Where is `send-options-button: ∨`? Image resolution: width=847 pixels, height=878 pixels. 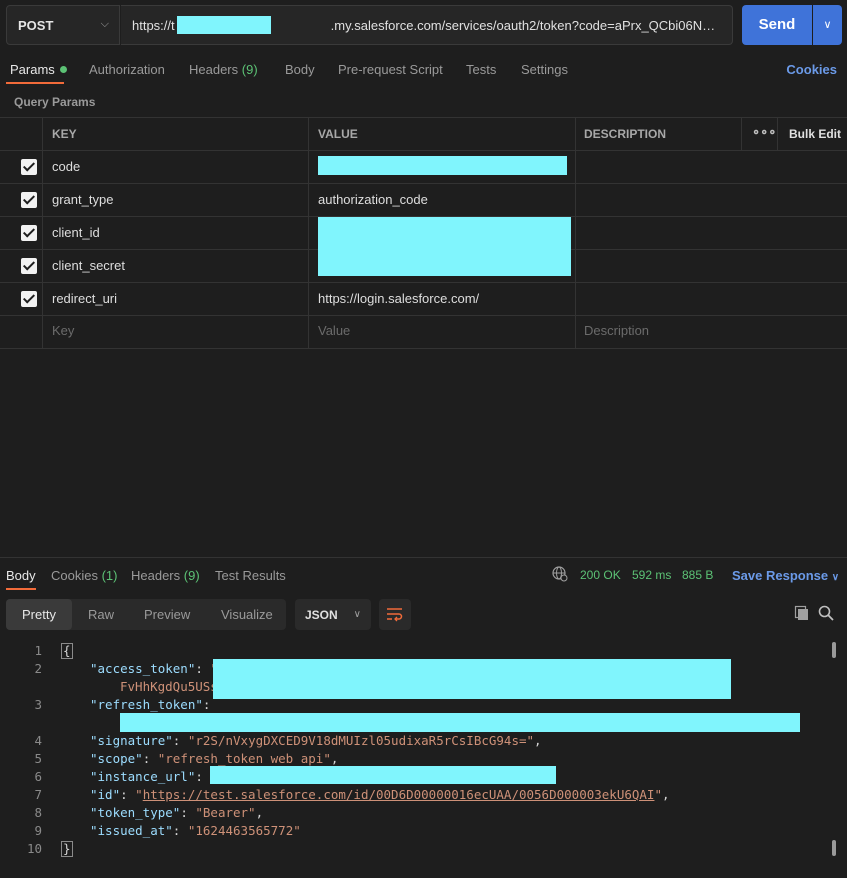 send-options-button: ∨ is located at coordinates (827, 25).